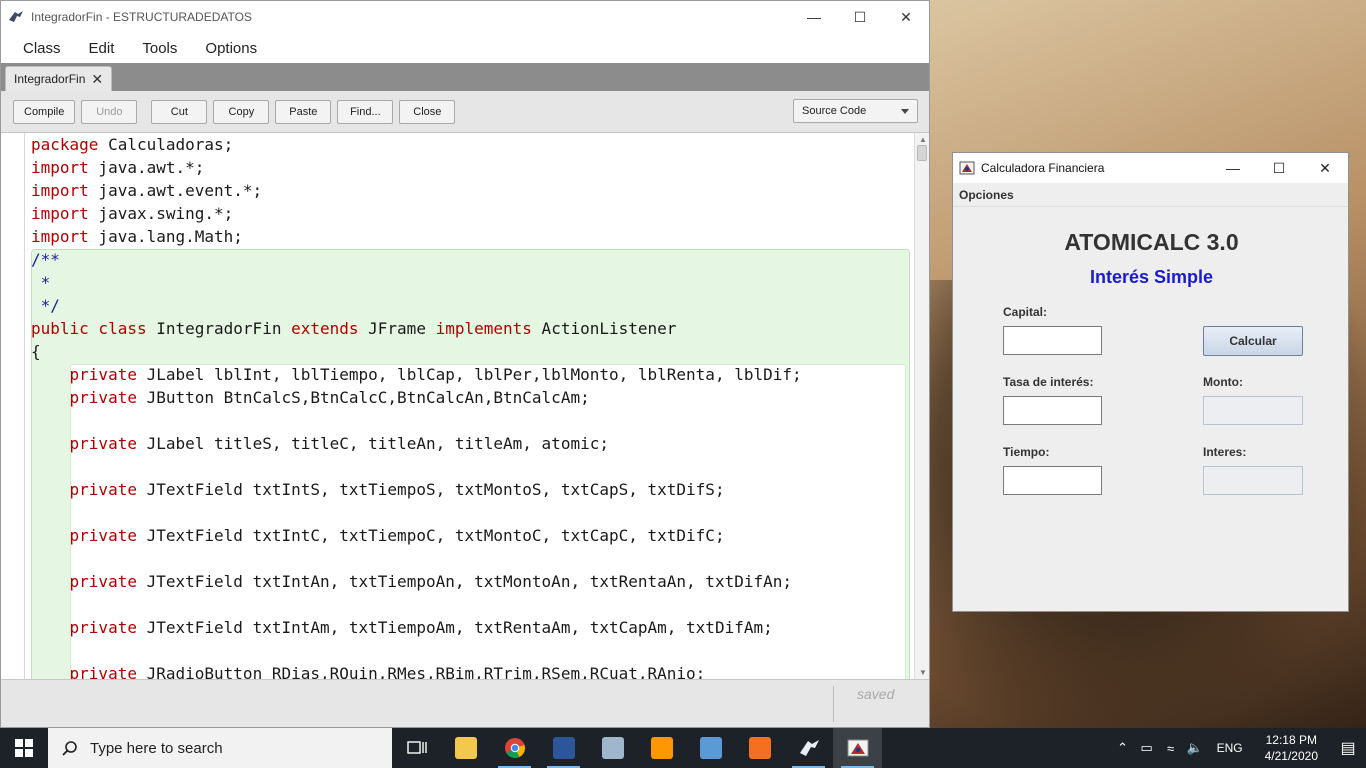  Describe the element at coordinates (906, 17) in the screenshot. I see `close-window-button: ✕` at that location.